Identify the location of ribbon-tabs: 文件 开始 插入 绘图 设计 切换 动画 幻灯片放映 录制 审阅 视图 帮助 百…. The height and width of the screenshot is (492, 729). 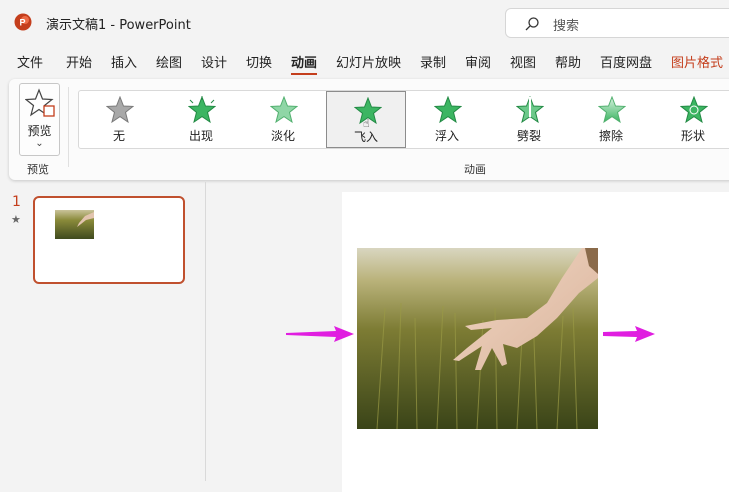
(364, 64).